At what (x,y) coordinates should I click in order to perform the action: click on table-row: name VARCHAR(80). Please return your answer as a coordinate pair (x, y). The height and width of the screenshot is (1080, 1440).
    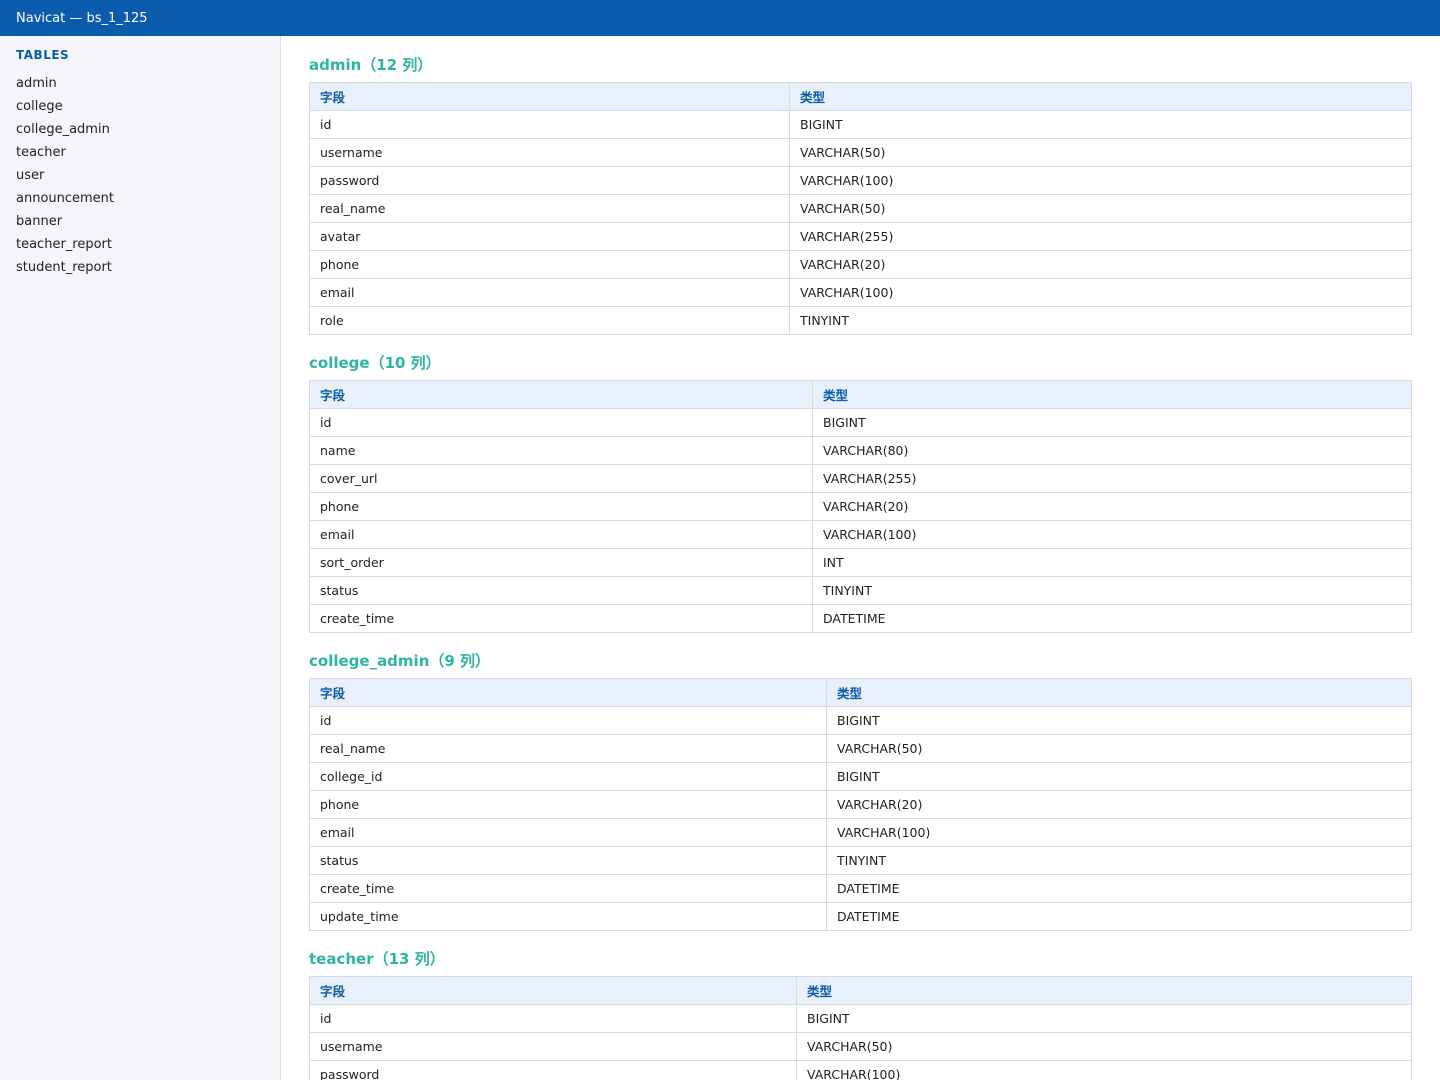
    Looking at the image, I should click on (860, 450).